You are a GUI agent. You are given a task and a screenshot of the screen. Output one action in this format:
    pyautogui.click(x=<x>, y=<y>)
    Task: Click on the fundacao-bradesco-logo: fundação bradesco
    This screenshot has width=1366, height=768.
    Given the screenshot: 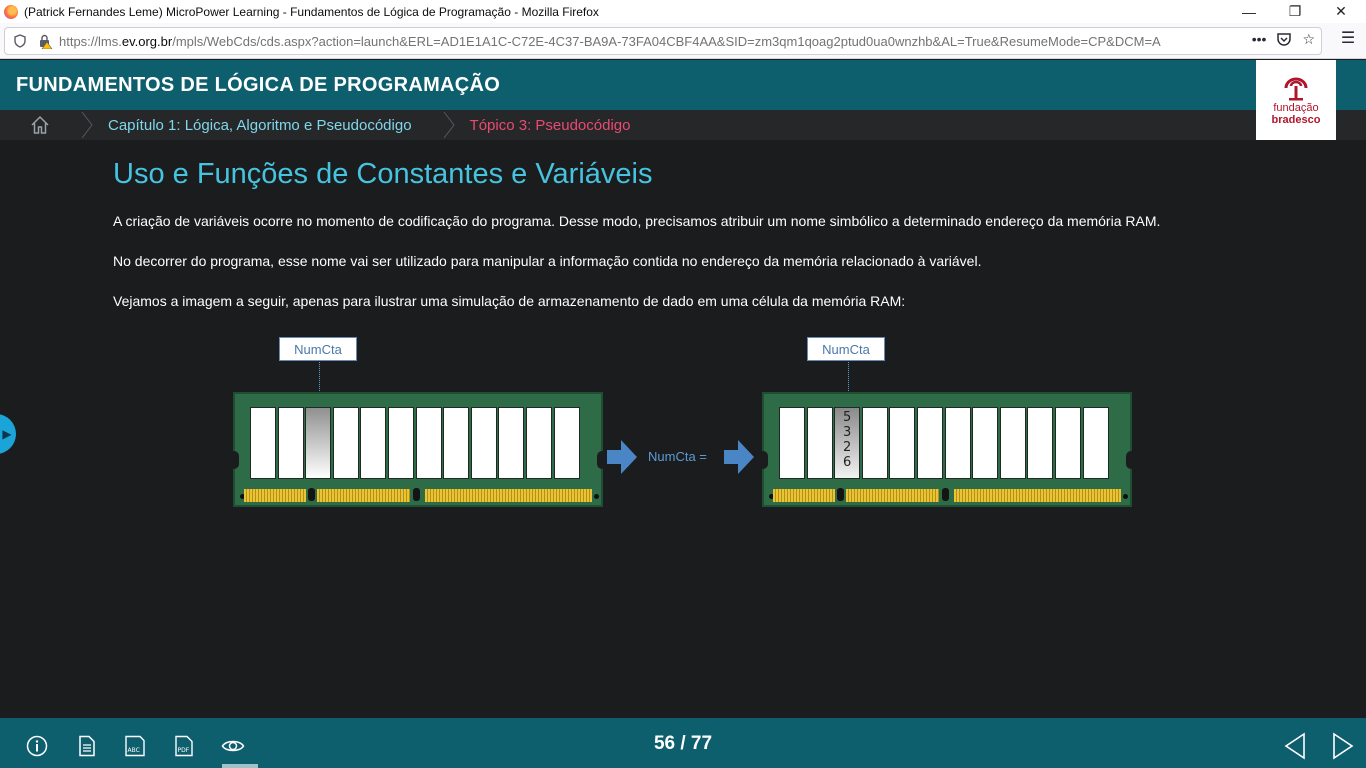 What is the action you would take?
    pyautogui.click(x=1296, y=100)
    